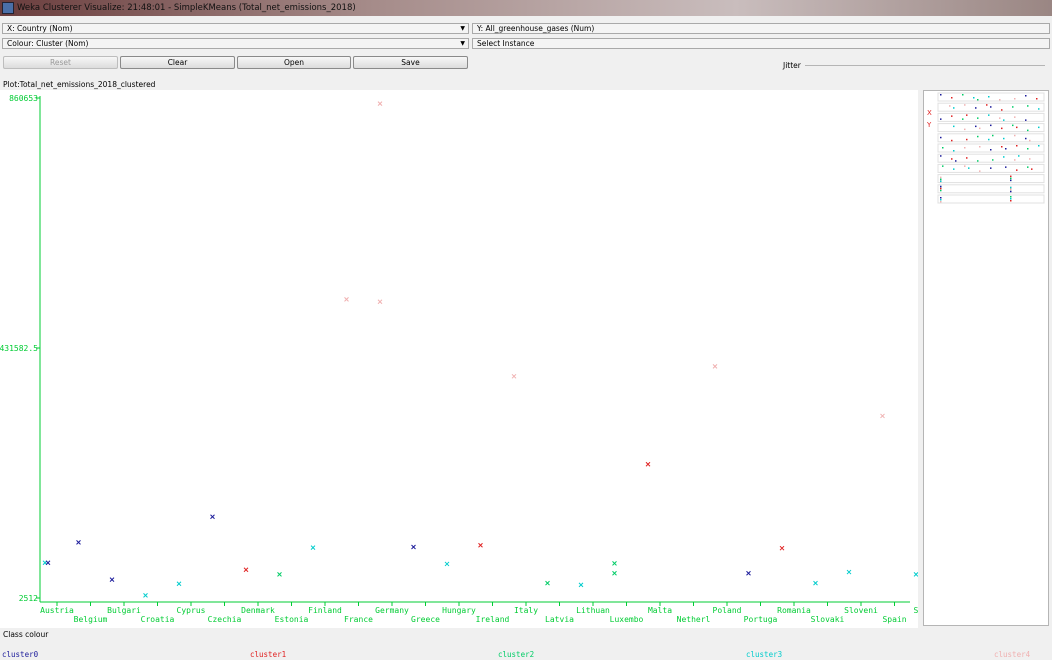 The image size is (1052, 660). Describe the element at coordinates (191, 610) in the screenshot. I see `x-tick-label: Cyprus` at that location.